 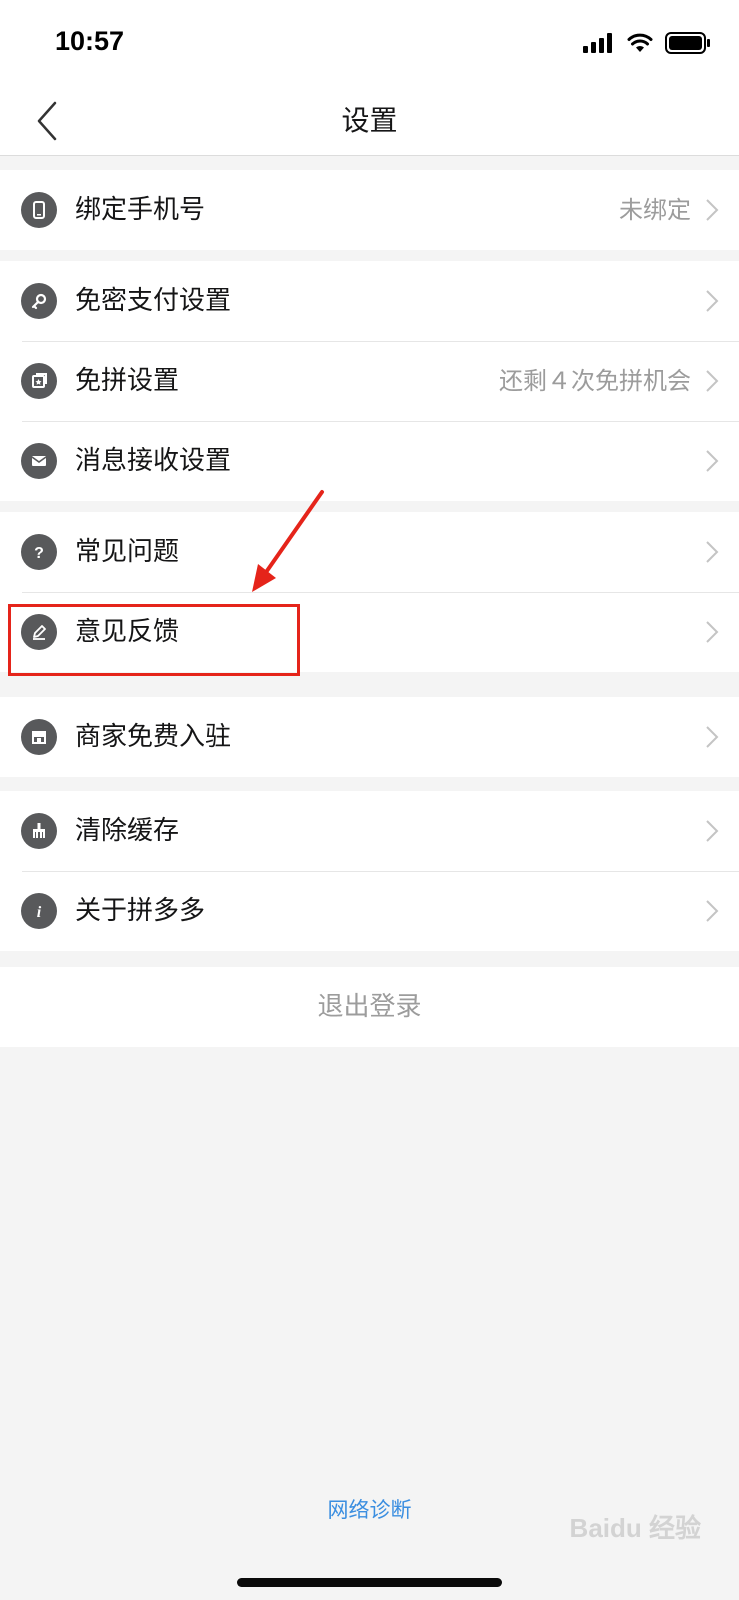 I want to click on status-bar: 10:57, so click(x=369, y=43).